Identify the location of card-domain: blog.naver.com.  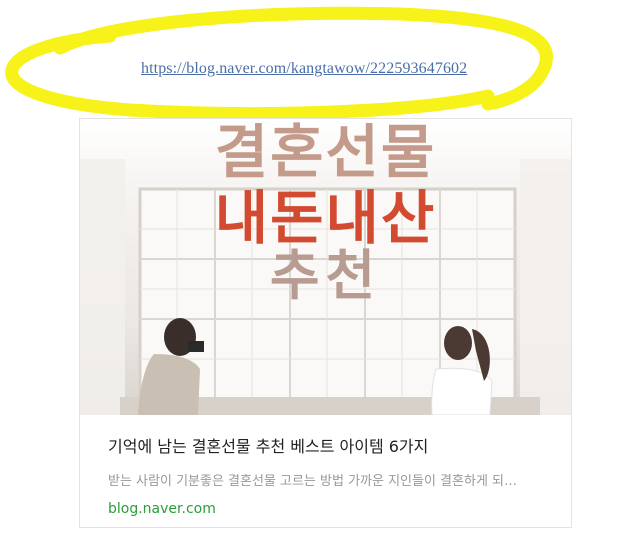
(328, 509).